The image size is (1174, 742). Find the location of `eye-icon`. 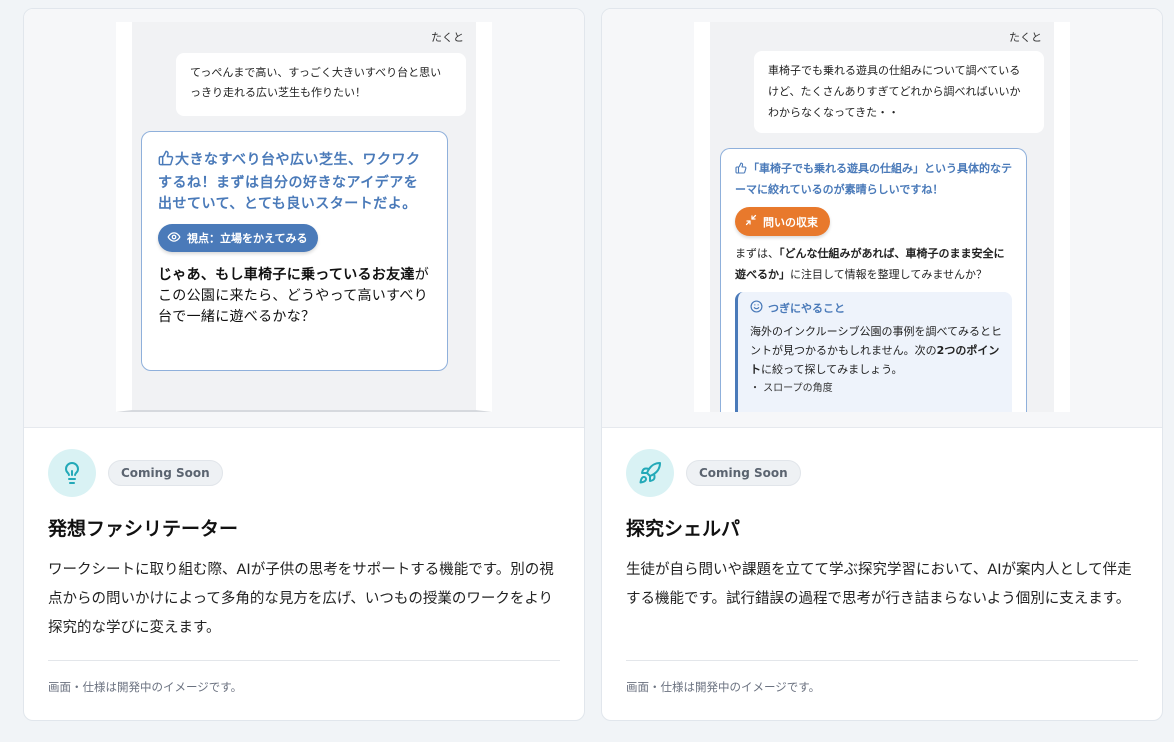

eye-icon is located at coordinates (174, 238).